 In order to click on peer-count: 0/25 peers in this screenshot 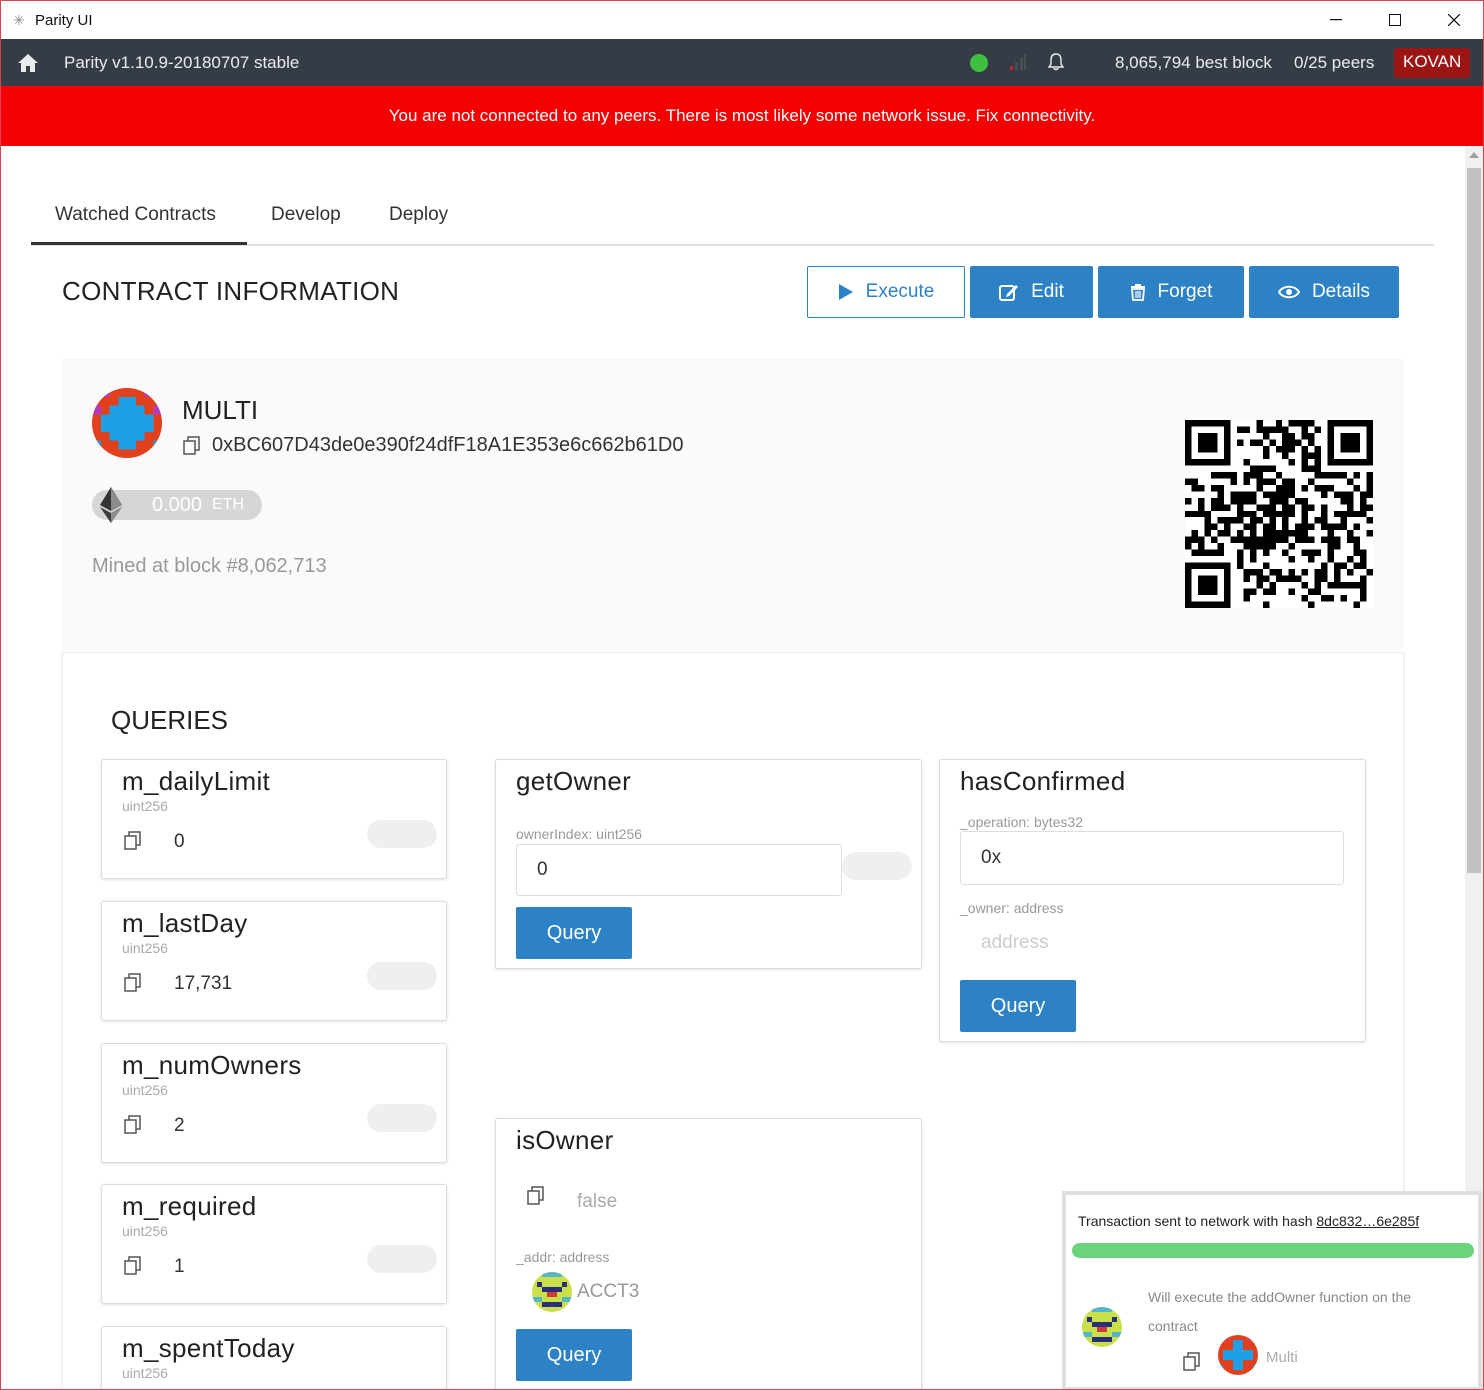, I will do `click(1334, 62)`.